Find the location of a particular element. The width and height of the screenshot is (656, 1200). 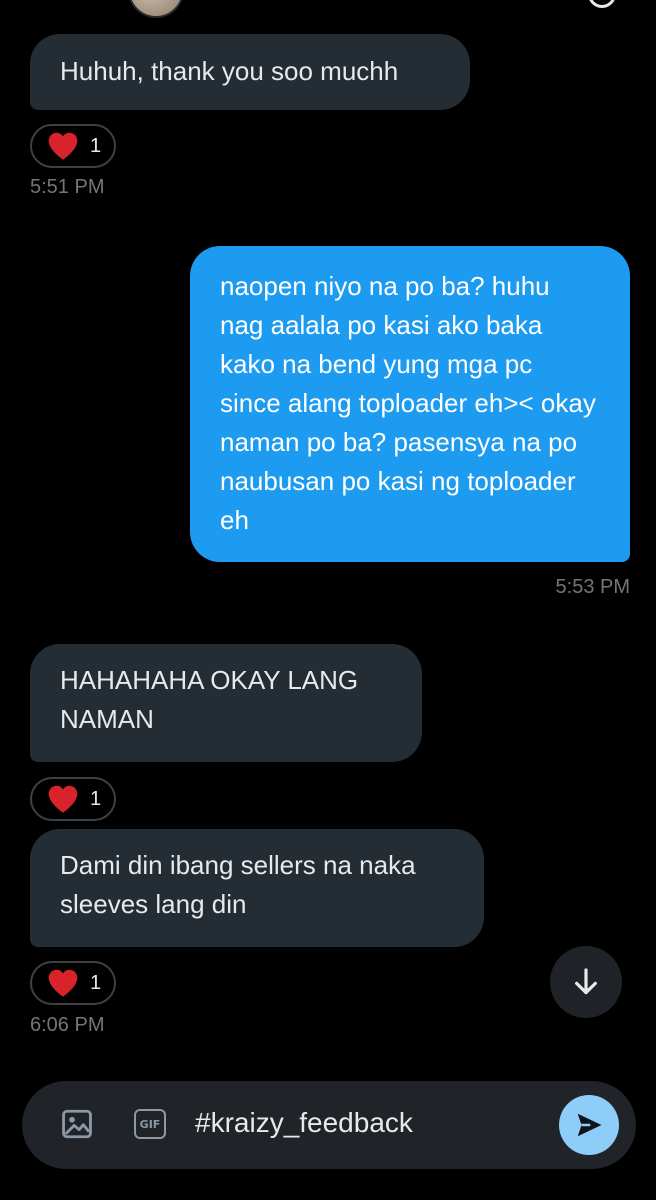

contact-avatar is located at coordinates (156, 9).